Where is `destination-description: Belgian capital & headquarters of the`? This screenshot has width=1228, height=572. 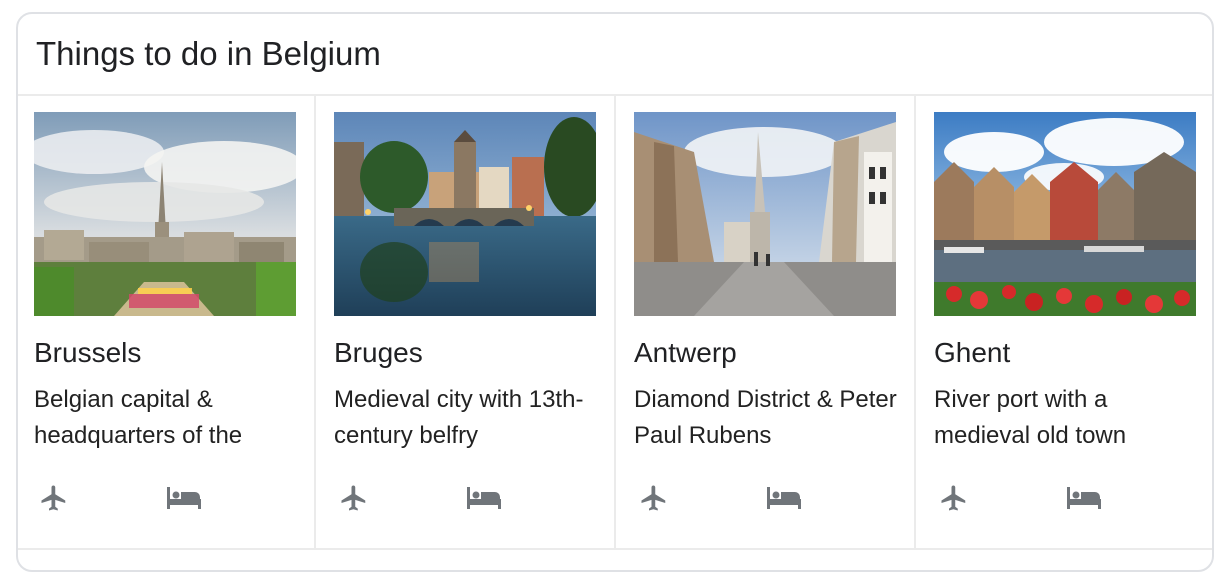 destination-description: Belgian capital & headquarters of the is located at coordinates (138, 417).